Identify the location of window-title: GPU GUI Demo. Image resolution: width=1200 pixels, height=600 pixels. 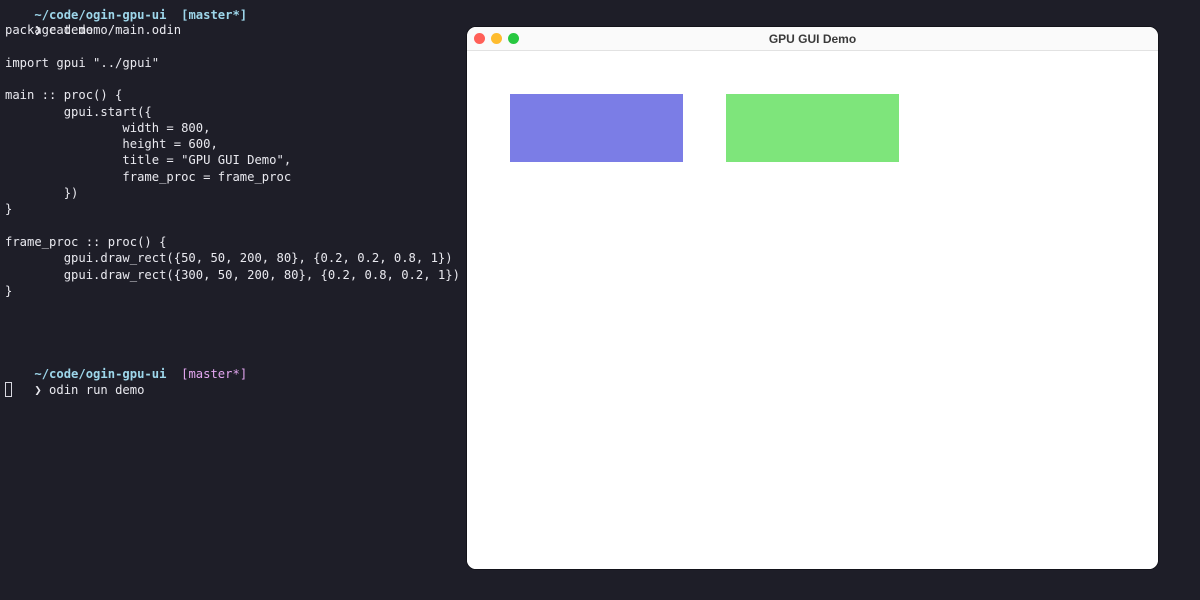
(812, 39).